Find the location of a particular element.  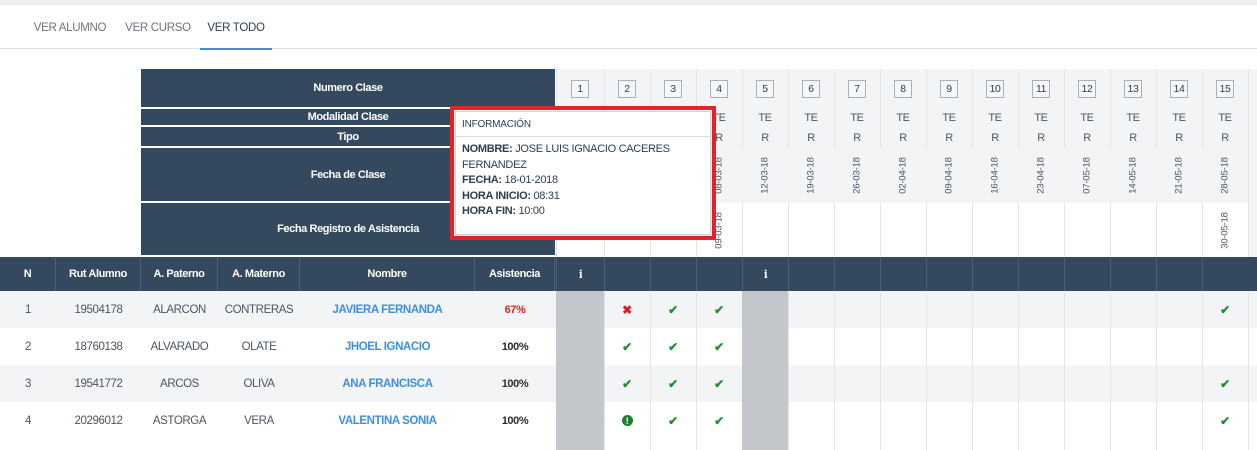

class-fecha: 23-04-18 is located at coordinates (1041, 175).